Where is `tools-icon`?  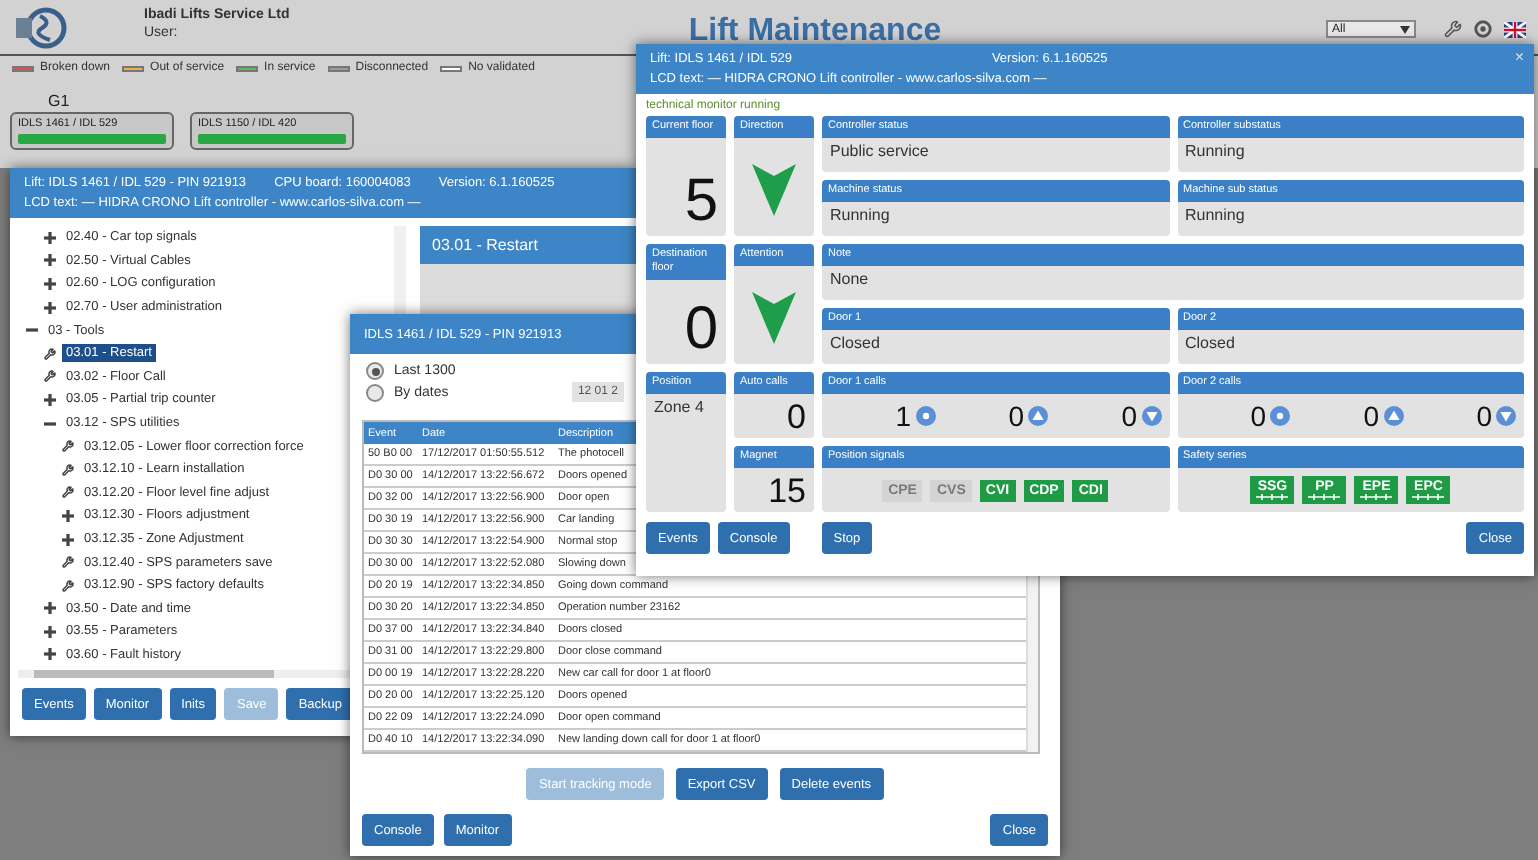
tools-icon is located at coordinates (1453, 29).